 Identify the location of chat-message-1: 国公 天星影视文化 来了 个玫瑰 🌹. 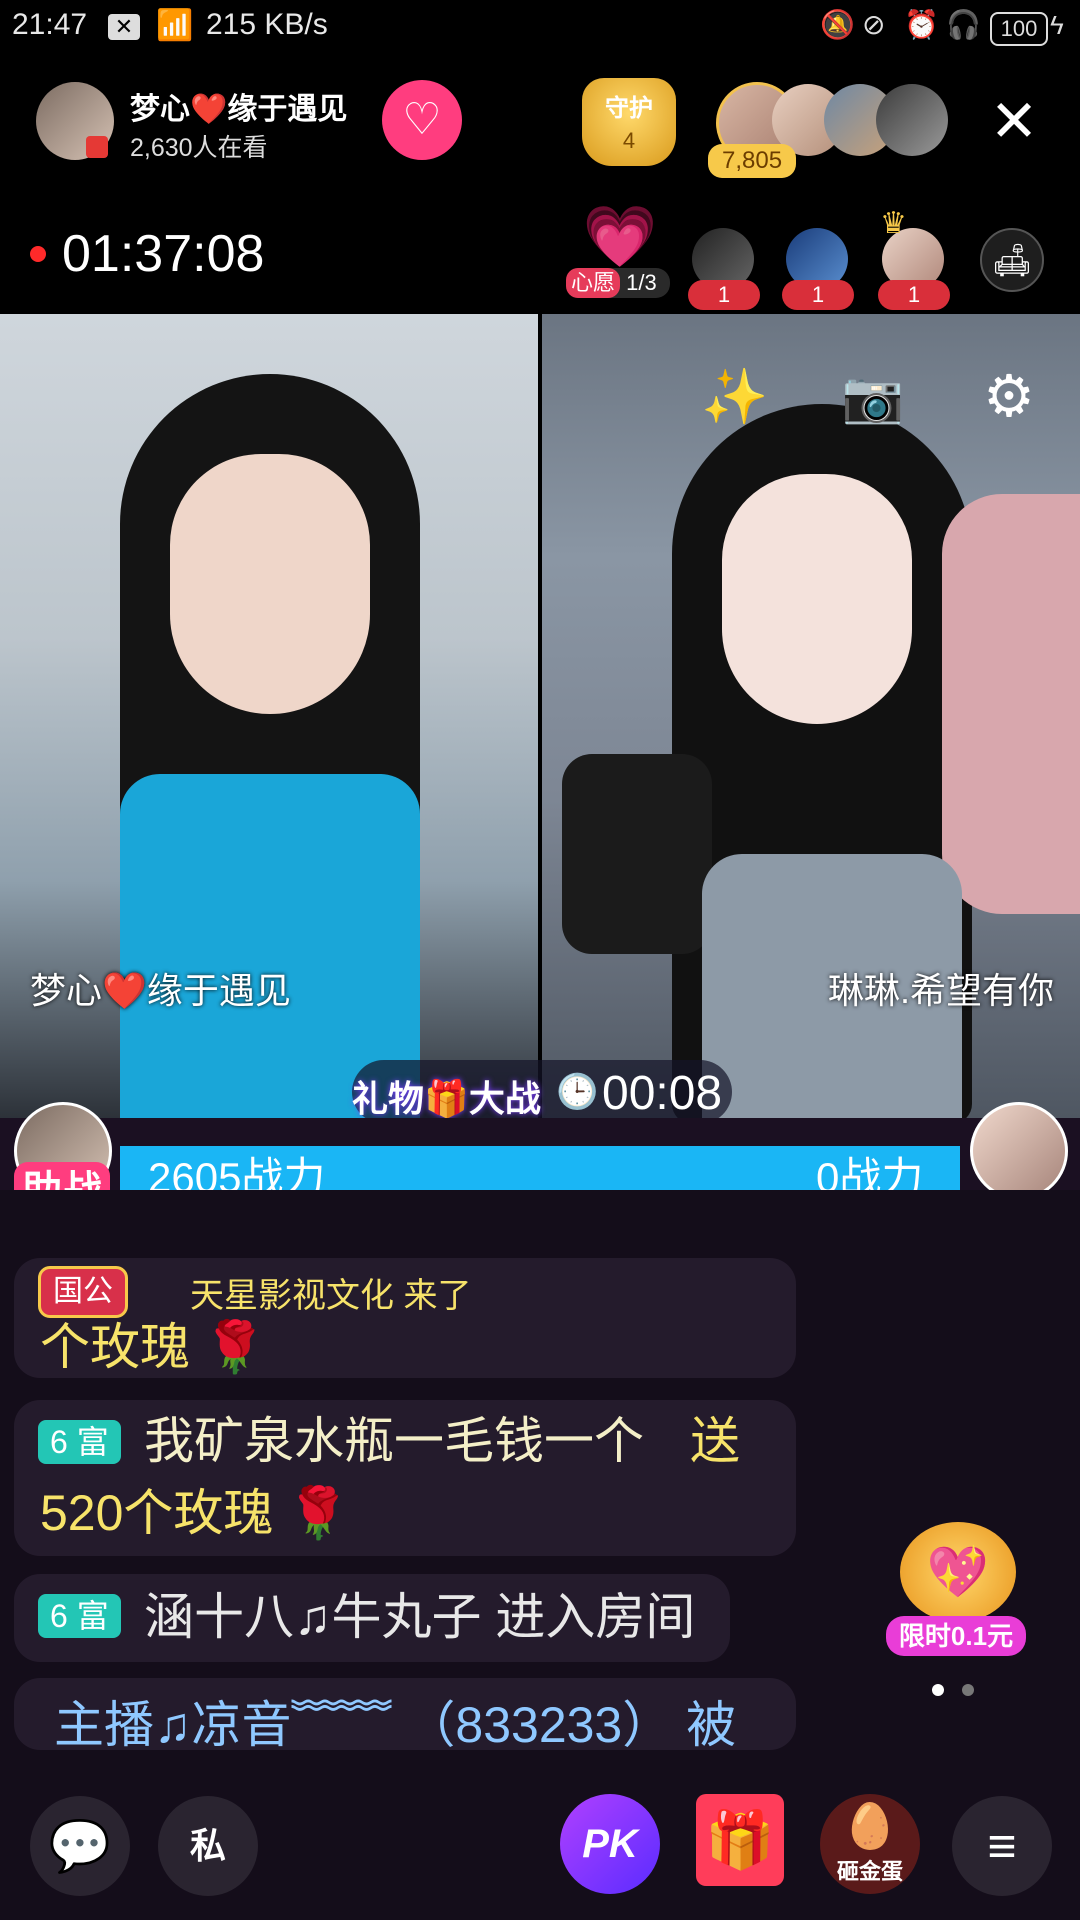
(405, 1318).